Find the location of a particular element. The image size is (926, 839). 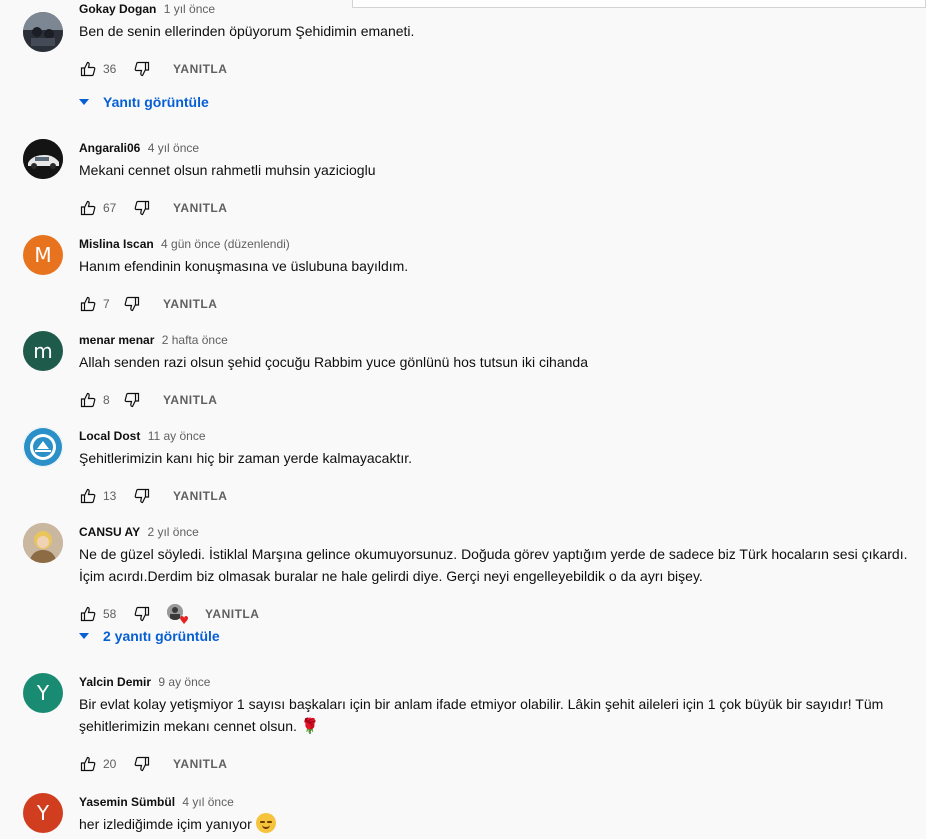

comment-actions: 13 YANITLA is located at coordinates (496, 496).